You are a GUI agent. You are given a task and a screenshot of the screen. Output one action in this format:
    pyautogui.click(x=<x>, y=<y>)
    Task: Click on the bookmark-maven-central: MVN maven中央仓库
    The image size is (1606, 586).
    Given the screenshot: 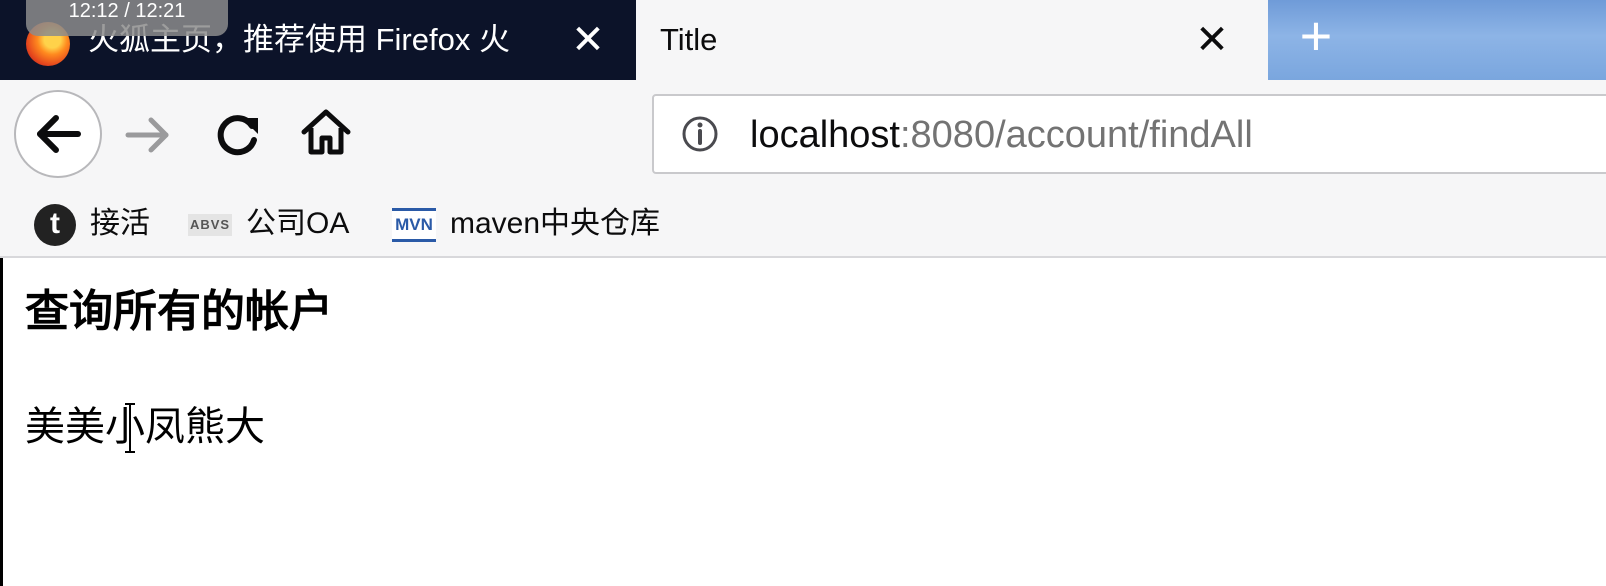 What is the action you would take?
    pyautogui.click(x=552, y=224)
    